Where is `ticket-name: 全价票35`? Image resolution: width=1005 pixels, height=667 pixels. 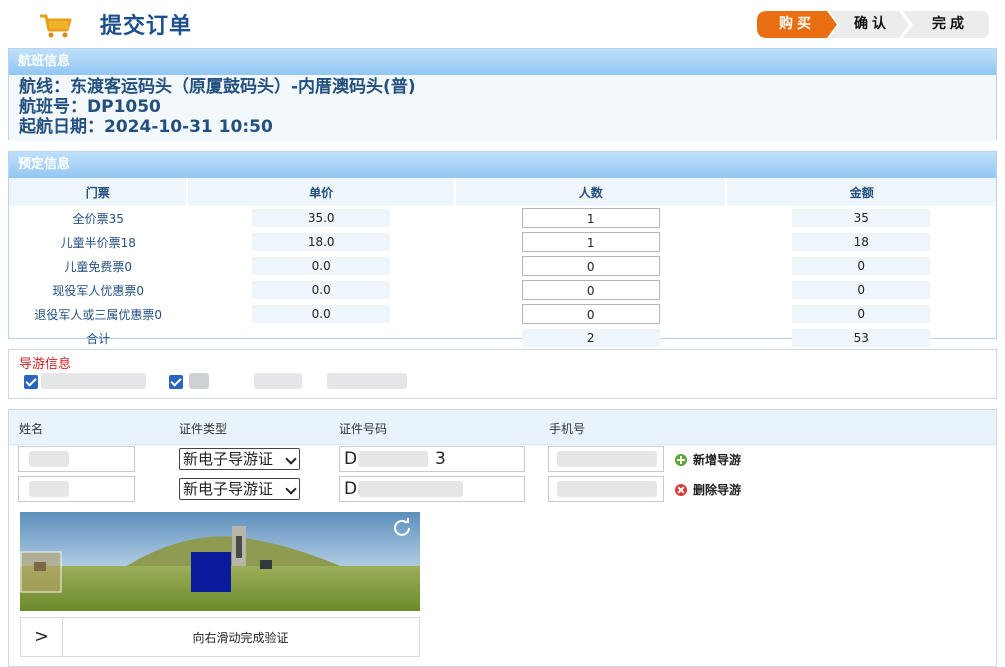 ticket-name: 全价票35 is located at coordinates (98, 218).